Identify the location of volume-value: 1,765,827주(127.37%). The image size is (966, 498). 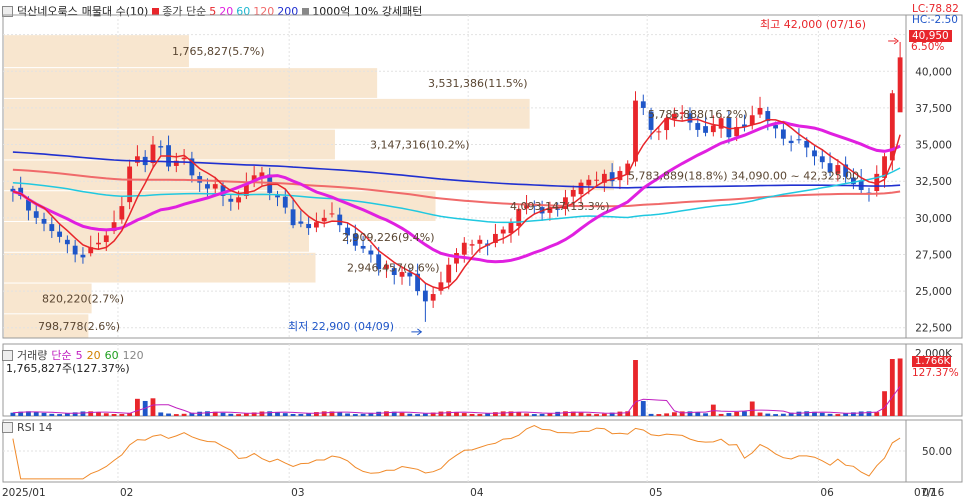
(68, 368).